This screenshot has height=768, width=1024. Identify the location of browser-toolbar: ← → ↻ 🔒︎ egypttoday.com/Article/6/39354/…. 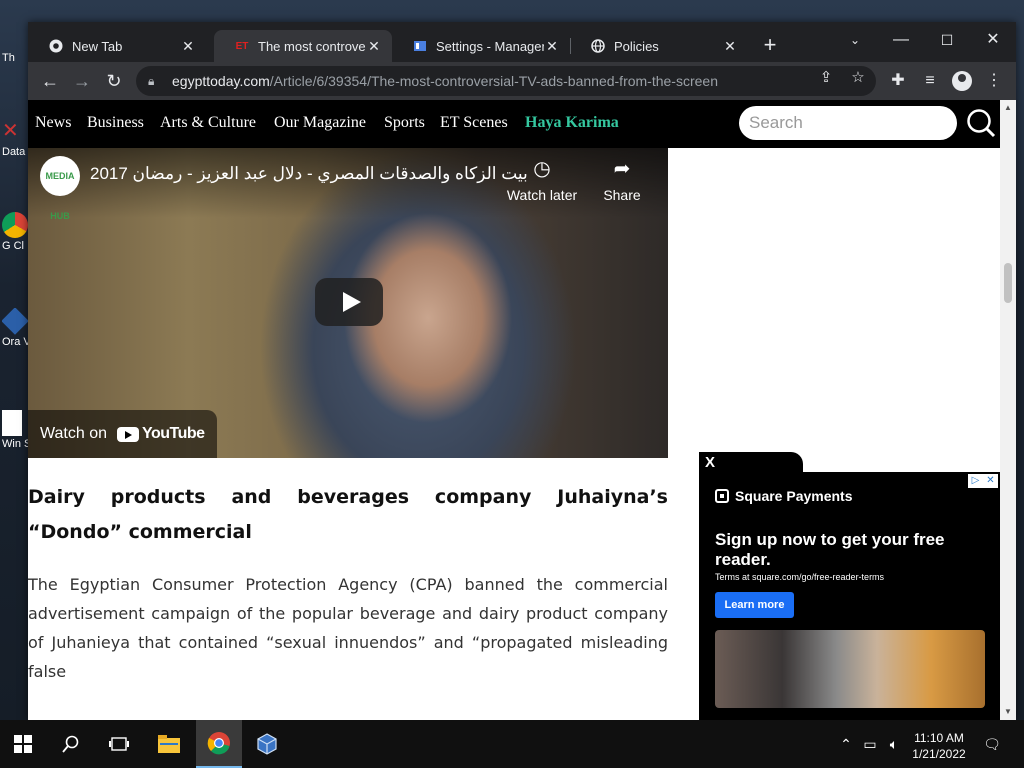
(522, 81).